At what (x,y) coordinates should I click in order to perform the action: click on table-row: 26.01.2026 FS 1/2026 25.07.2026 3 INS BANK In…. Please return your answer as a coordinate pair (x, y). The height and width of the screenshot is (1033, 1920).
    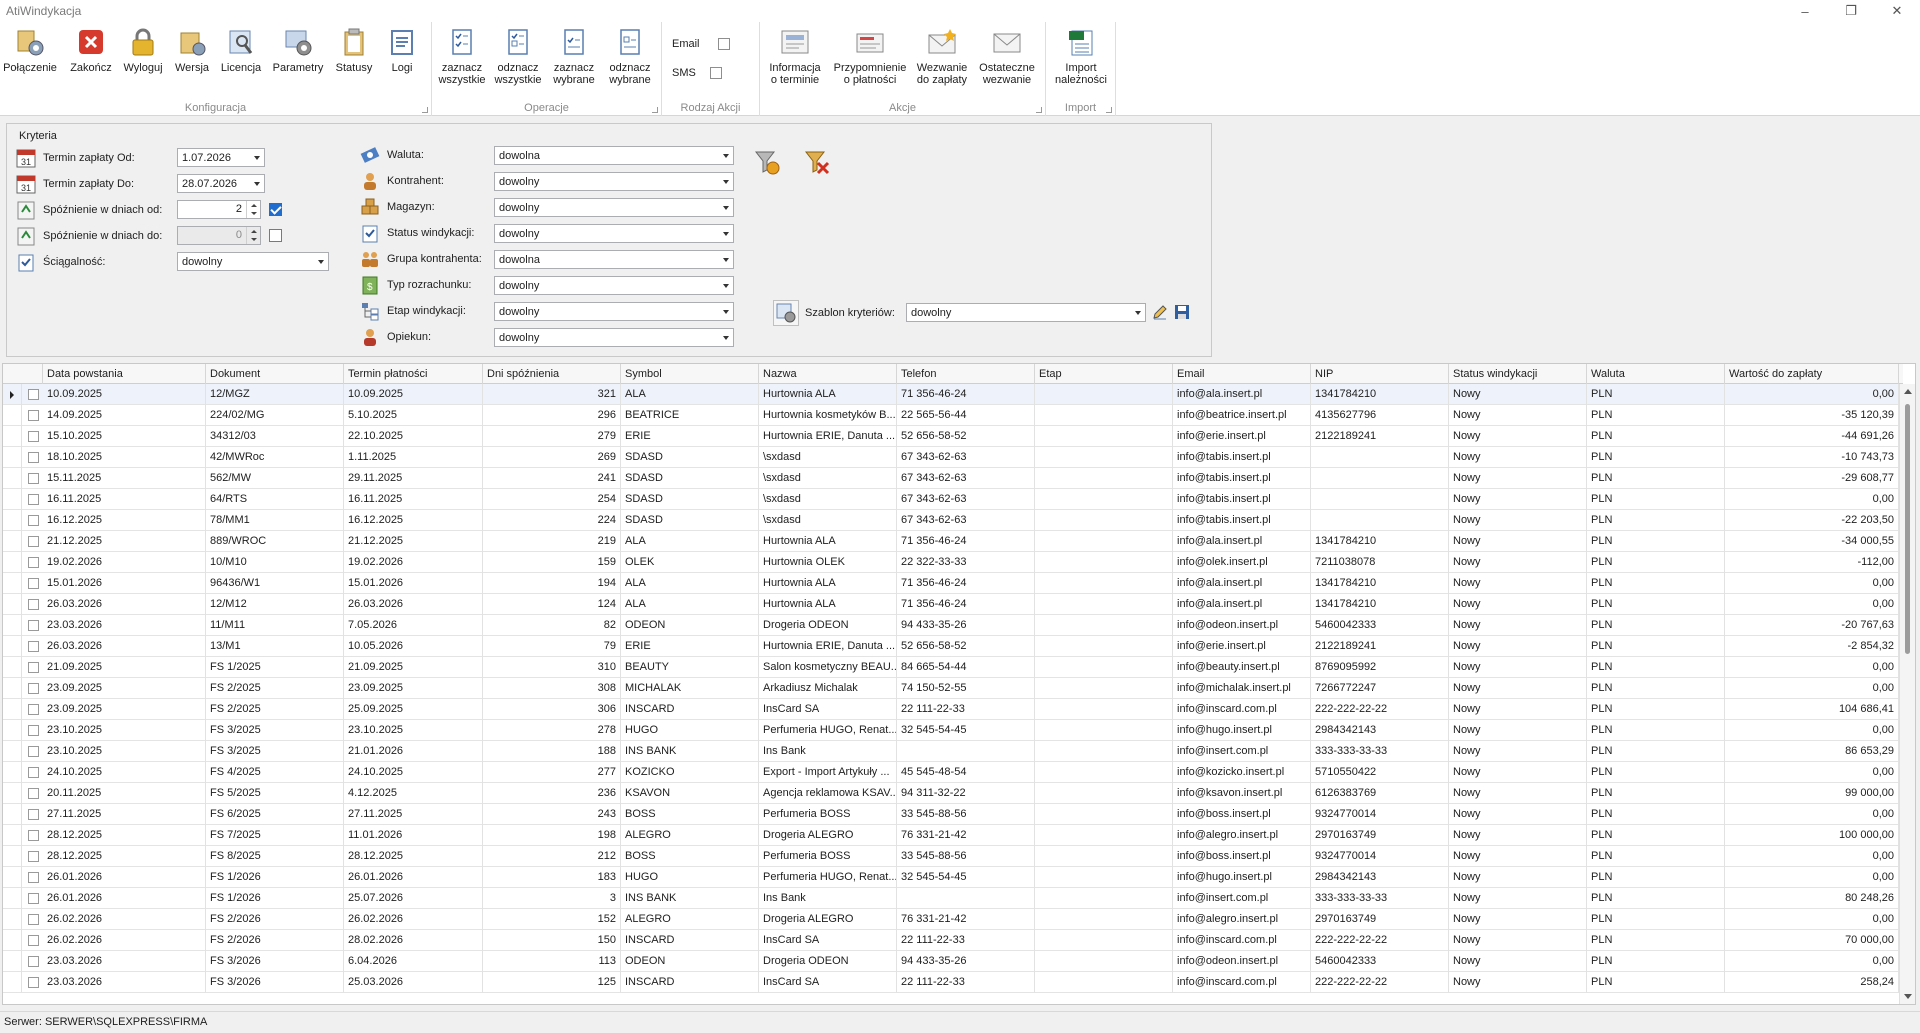
    Looking at the image, I should click on (951, 898).